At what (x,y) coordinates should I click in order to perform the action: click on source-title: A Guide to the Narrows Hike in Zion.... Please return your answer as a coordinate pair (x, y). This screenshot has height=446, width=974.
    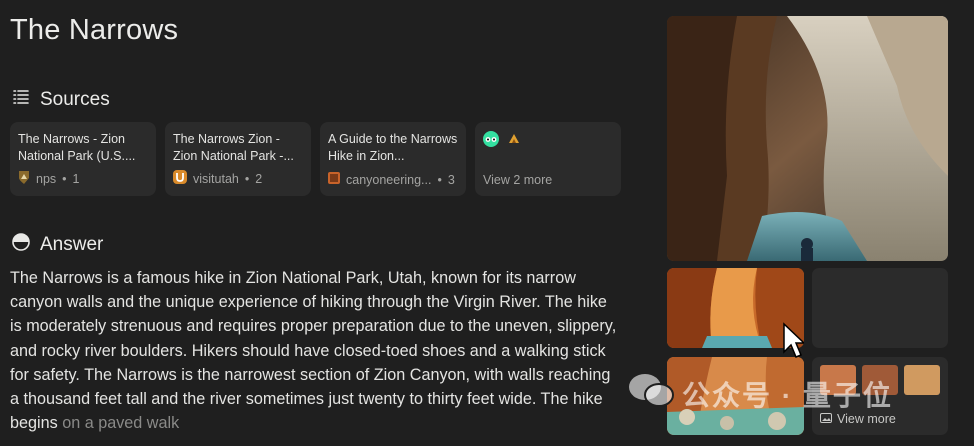
    Looking at the image, I should click on (393, 147).